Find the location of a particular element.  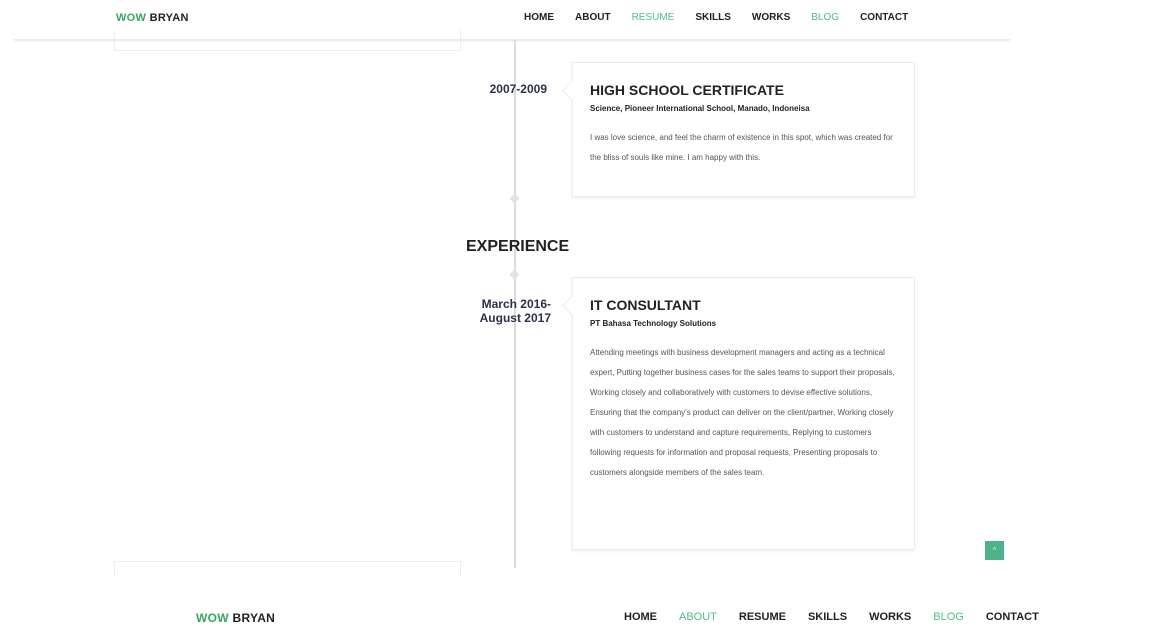

site-logo: WOW BRYAN is located at coordinates (152, 18).